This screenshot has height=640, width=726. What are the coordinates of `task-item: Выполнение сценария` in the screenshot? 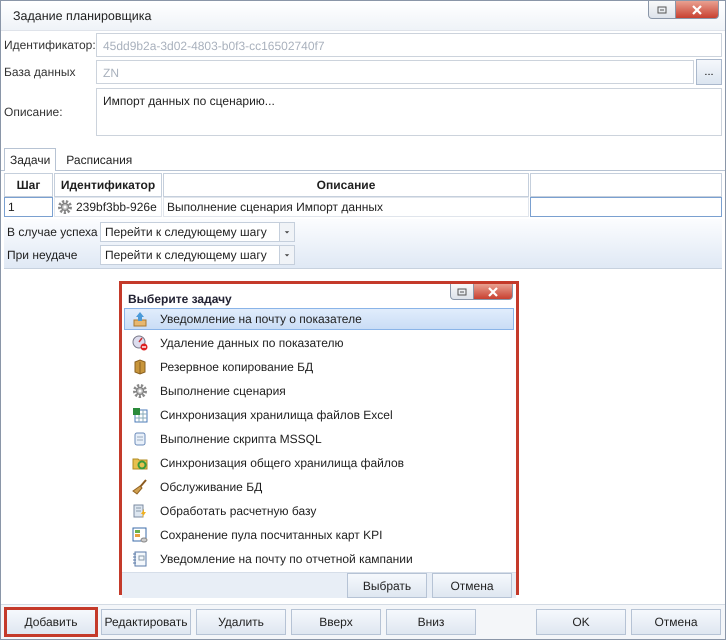 It's located at (319, 391).